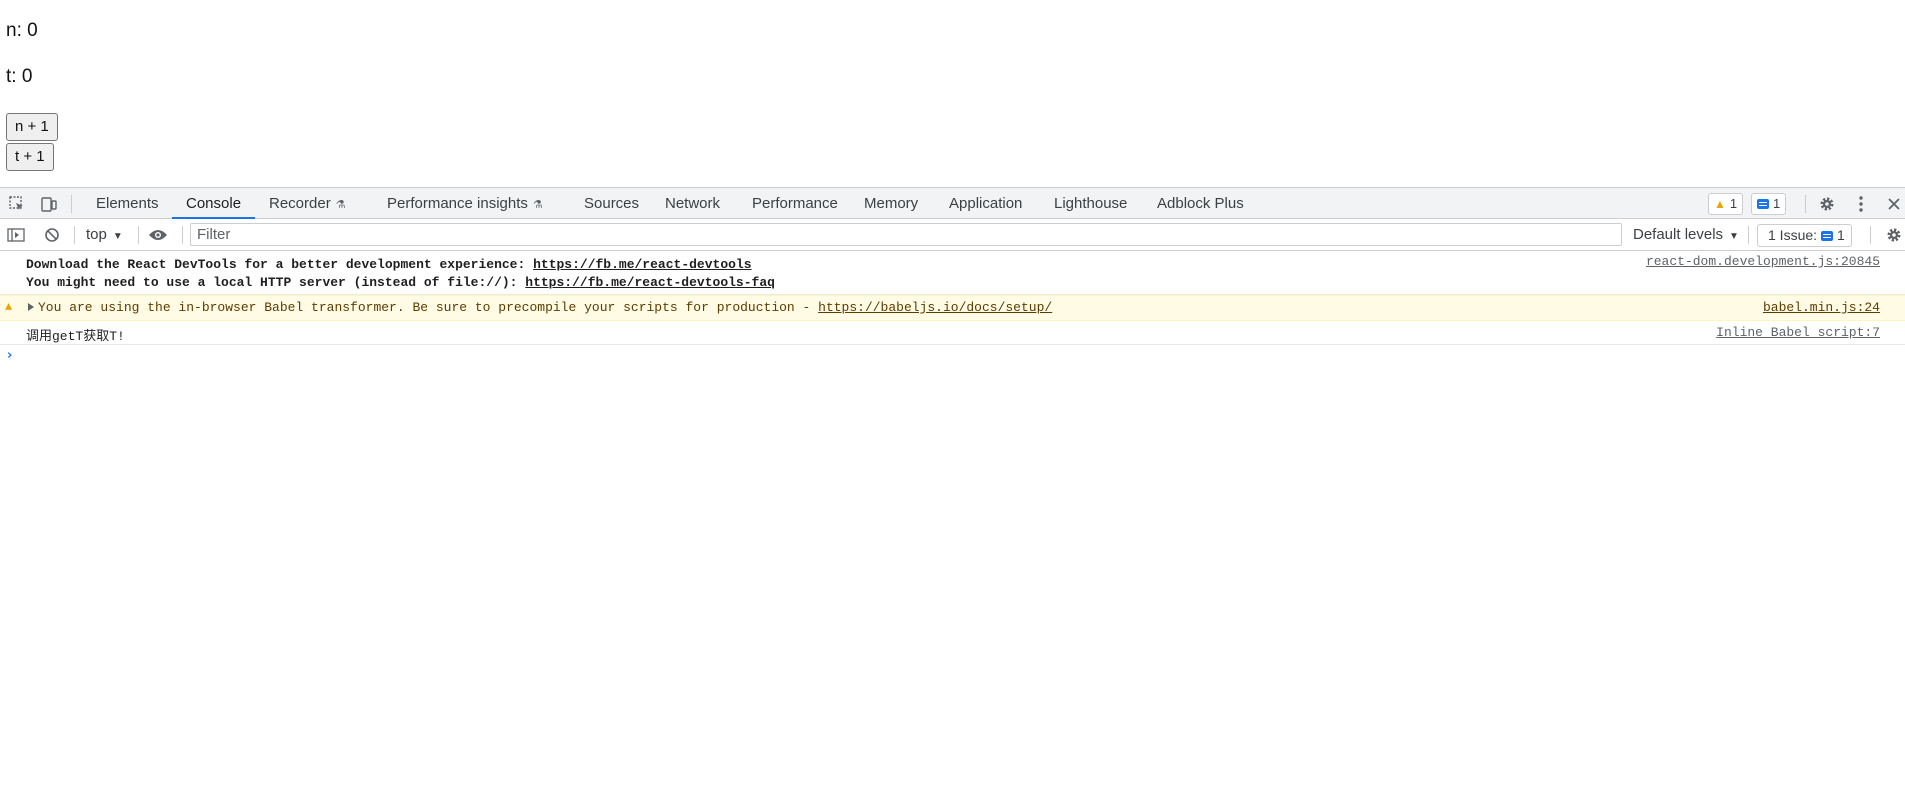  I want to click on messages-badge: 1, so click(1769, 204).